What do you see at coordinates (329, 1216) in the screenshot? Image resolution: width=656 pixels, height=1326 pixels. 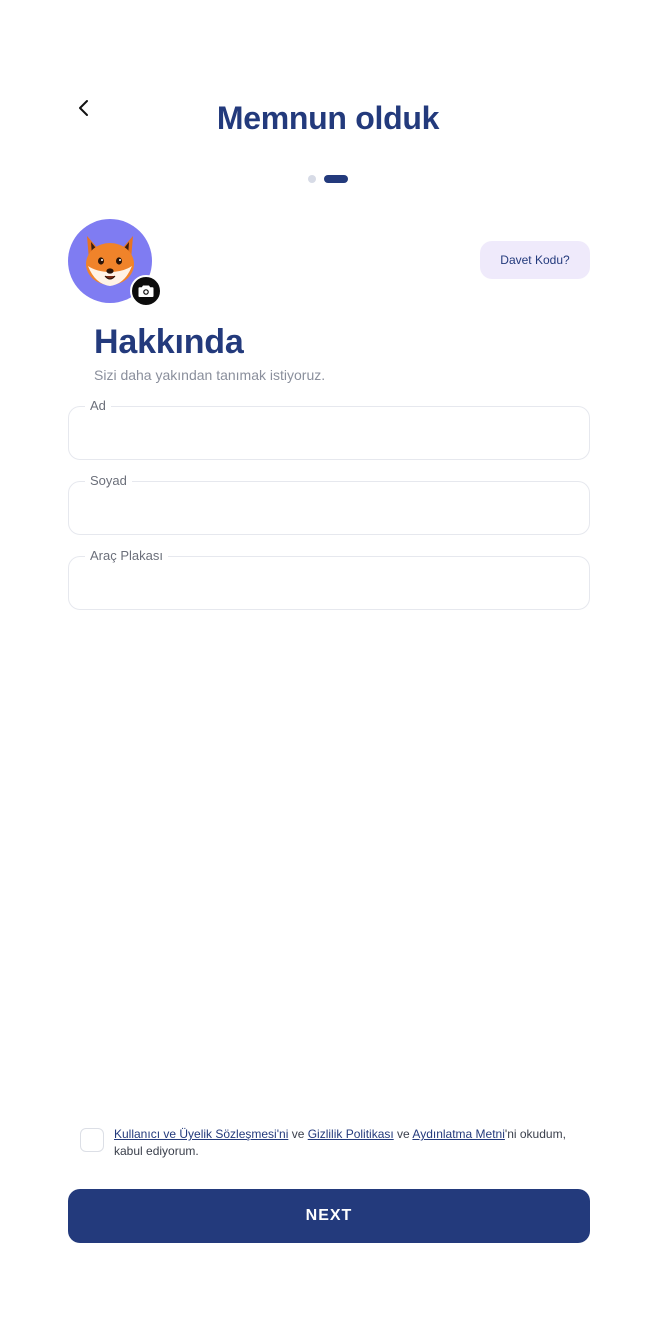 I see `next-button: NEXT` at bounding box center [329, 1216].